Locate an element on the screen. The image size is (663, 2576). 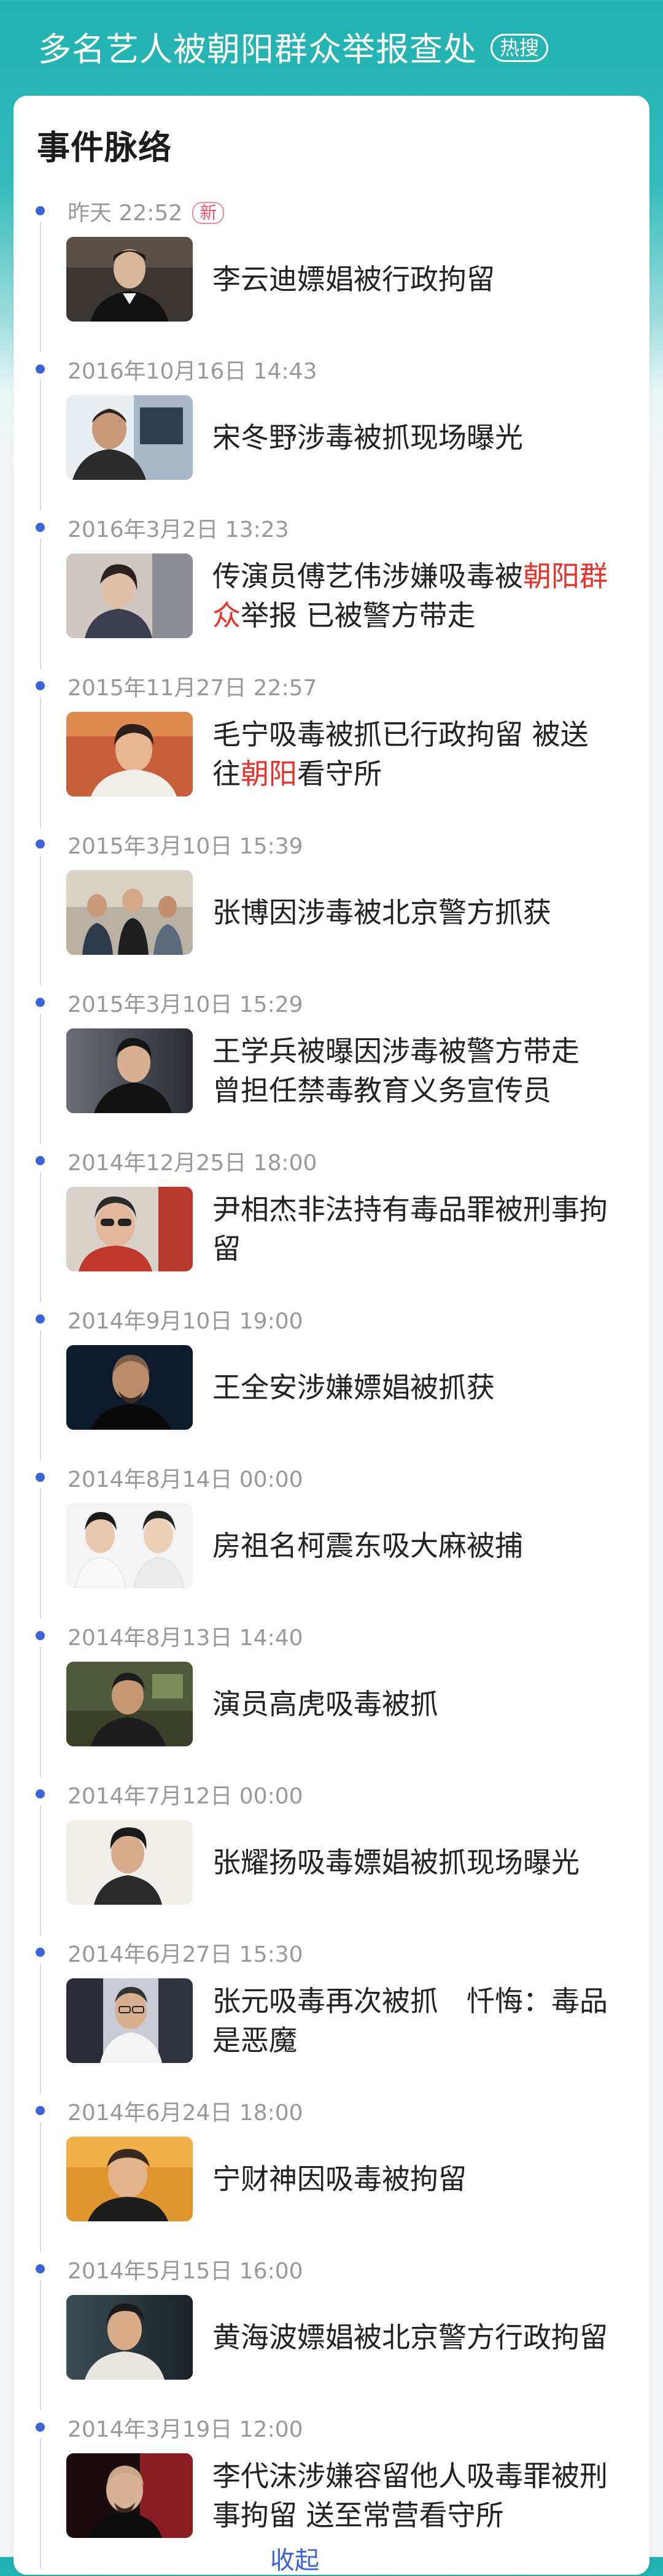
event-headline: 毛宁吸毒被抓已行政拘留 被送 往朝阳看守所 is located at coordinates (427, 754).